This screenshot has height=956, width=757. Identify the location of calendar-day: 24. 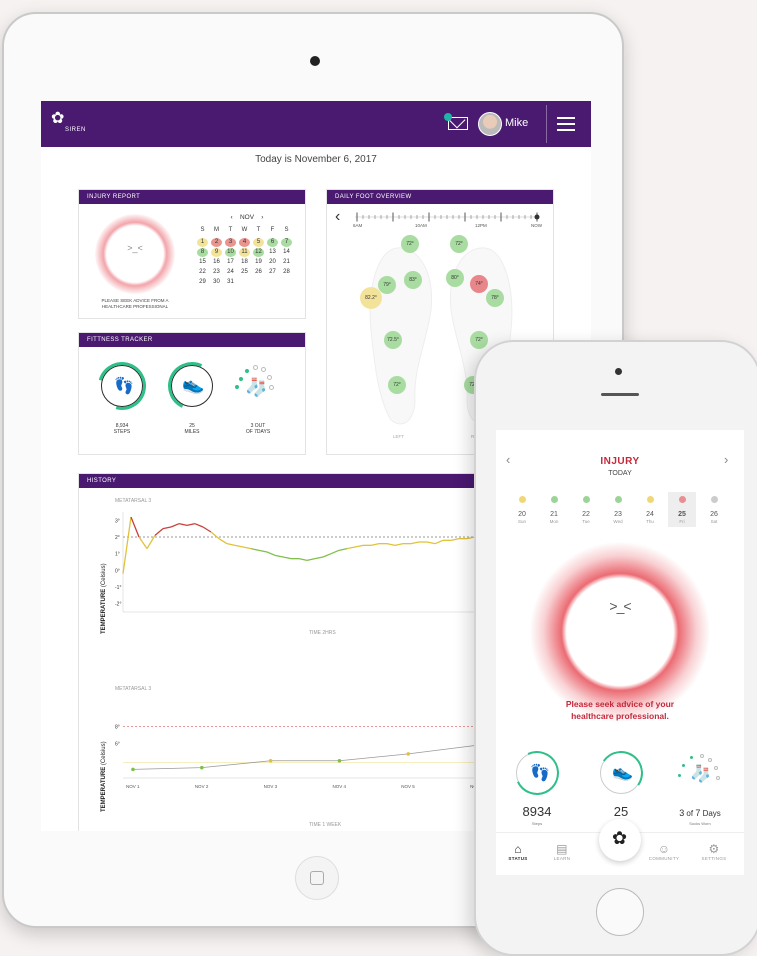
(230, 272).